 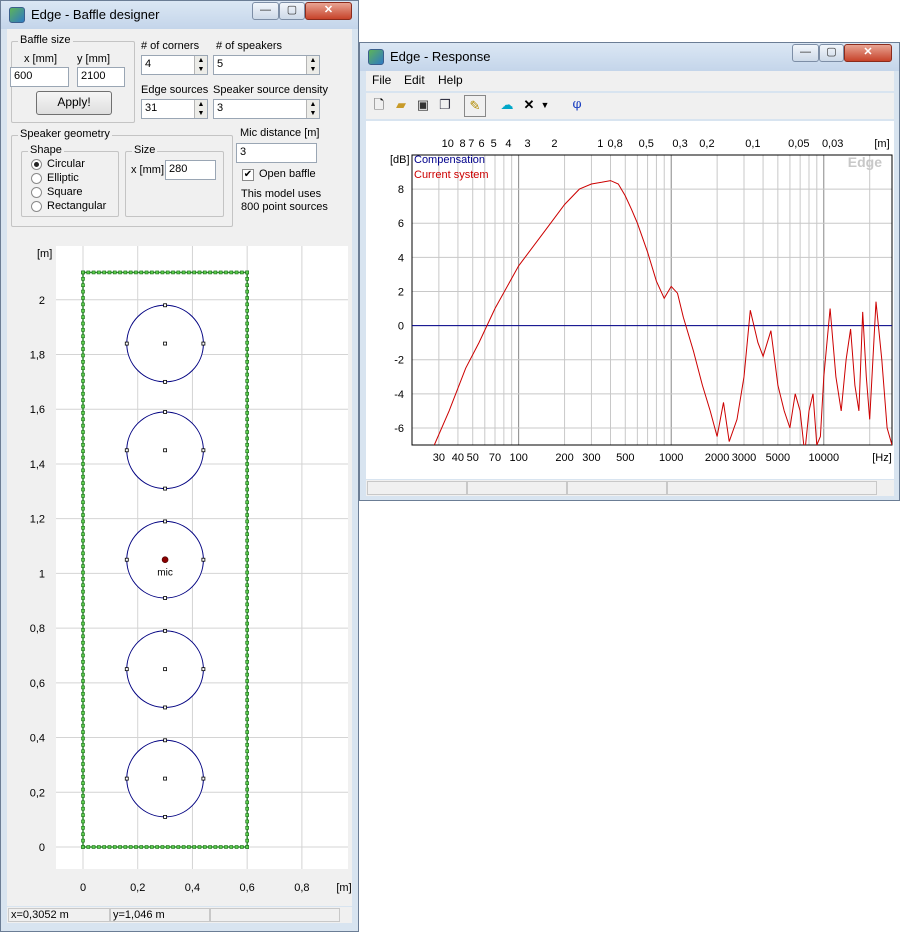 I want to click on baffle-y-input: 2100, so click(x=101, y=77).